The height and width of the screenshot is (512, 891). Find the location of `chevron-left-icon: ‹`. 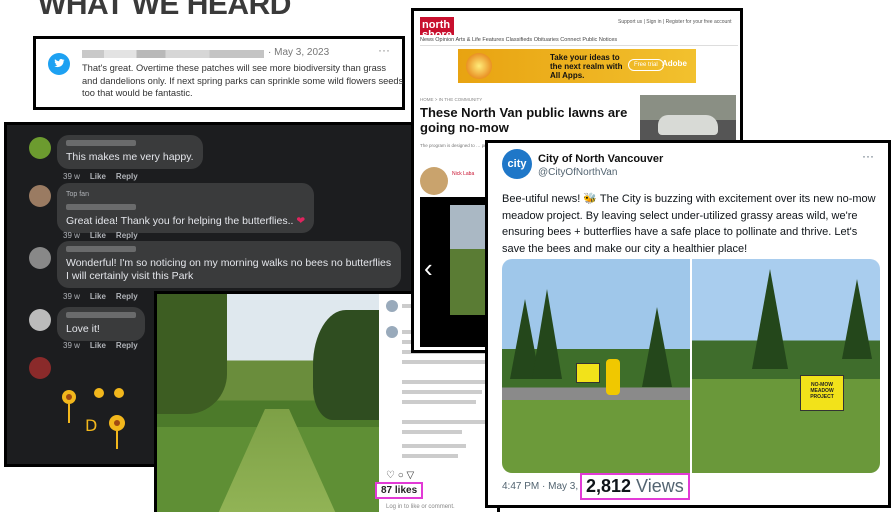

chevron-left-icon: ‹ is located at coordinates (428, 268).